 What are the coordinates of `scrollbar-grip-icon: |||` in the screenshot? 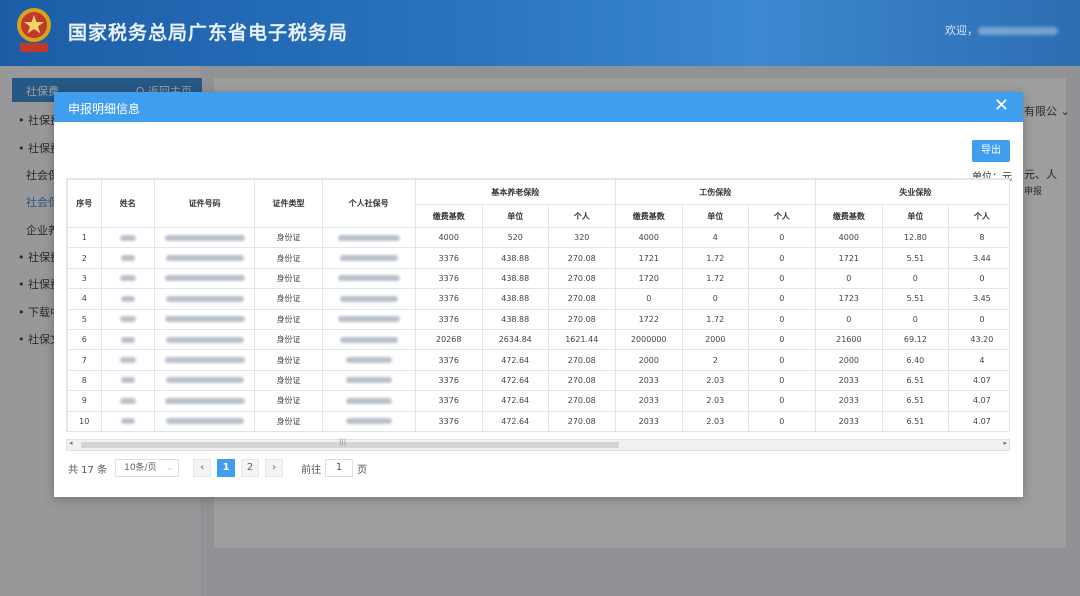 It's located at (343, 442).